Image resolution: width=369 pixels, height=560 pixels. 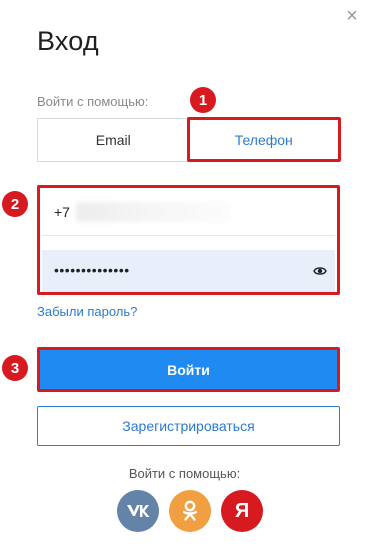 What do you see at coordinates (87, 311) in the screenshot?
I see `forgot-password-link: Забыли пароль?` at bounding box center [87, 311].